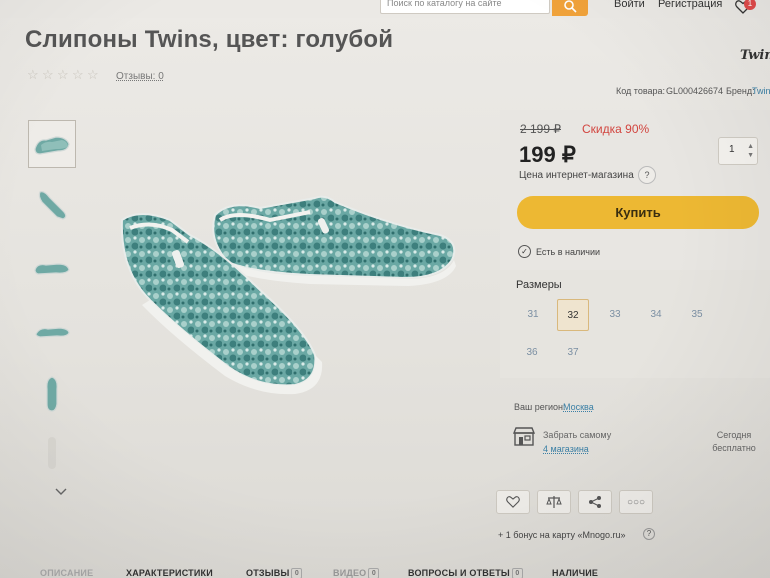 The height and width of the screenshot is (578, 770). Describe the element at coordinates (738, 151) in the screenshot. I see `quantity-stepper: 1 ▲ ▼` at that location.